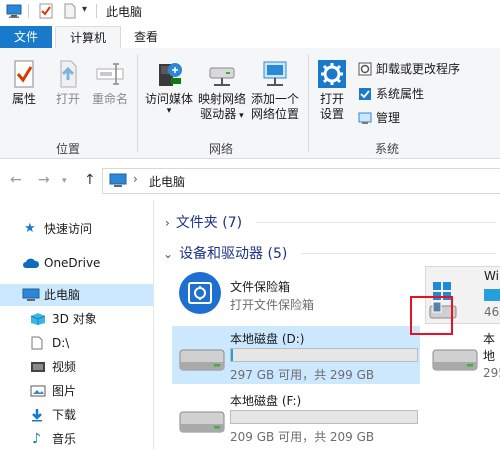 Image resolution: width=500 pixels, height=450 pixels. Describe the element at coordinates (301, 181) in the screenshot. I see `address-bar: › 此电脑` at that location.